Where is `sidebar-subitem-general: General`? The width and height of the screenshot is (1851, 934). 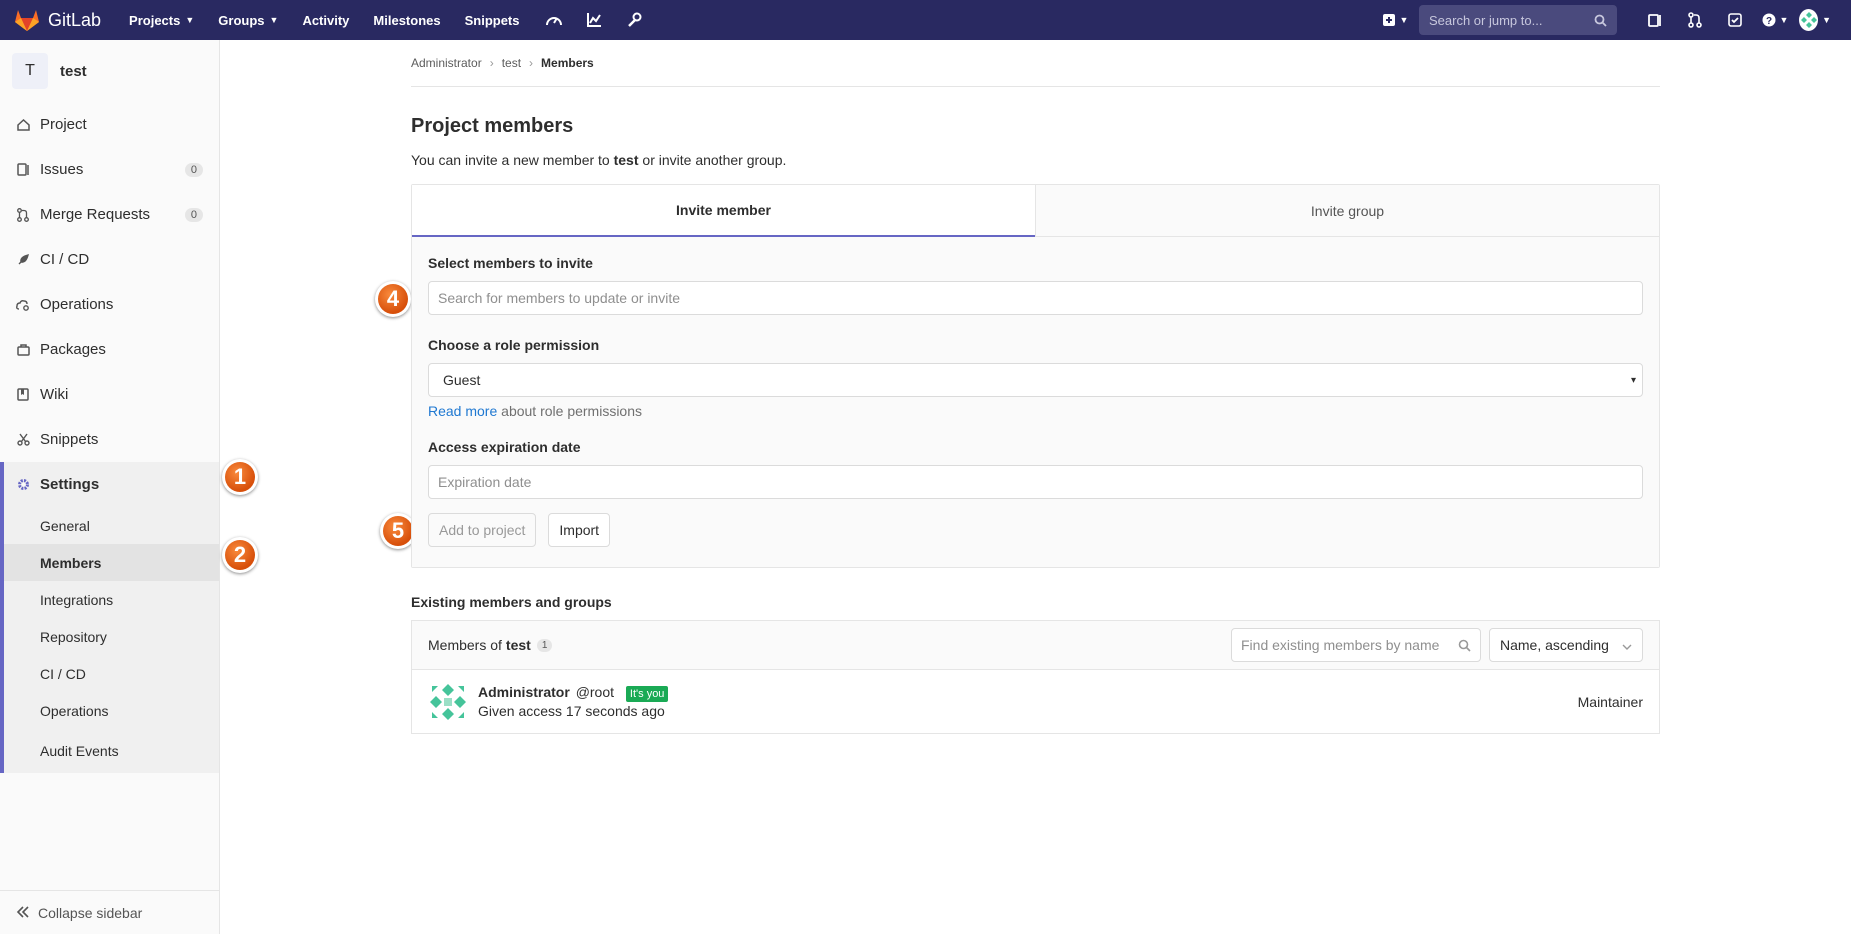
sidebar-subitem-general: General is located at coordinates (111, 525).